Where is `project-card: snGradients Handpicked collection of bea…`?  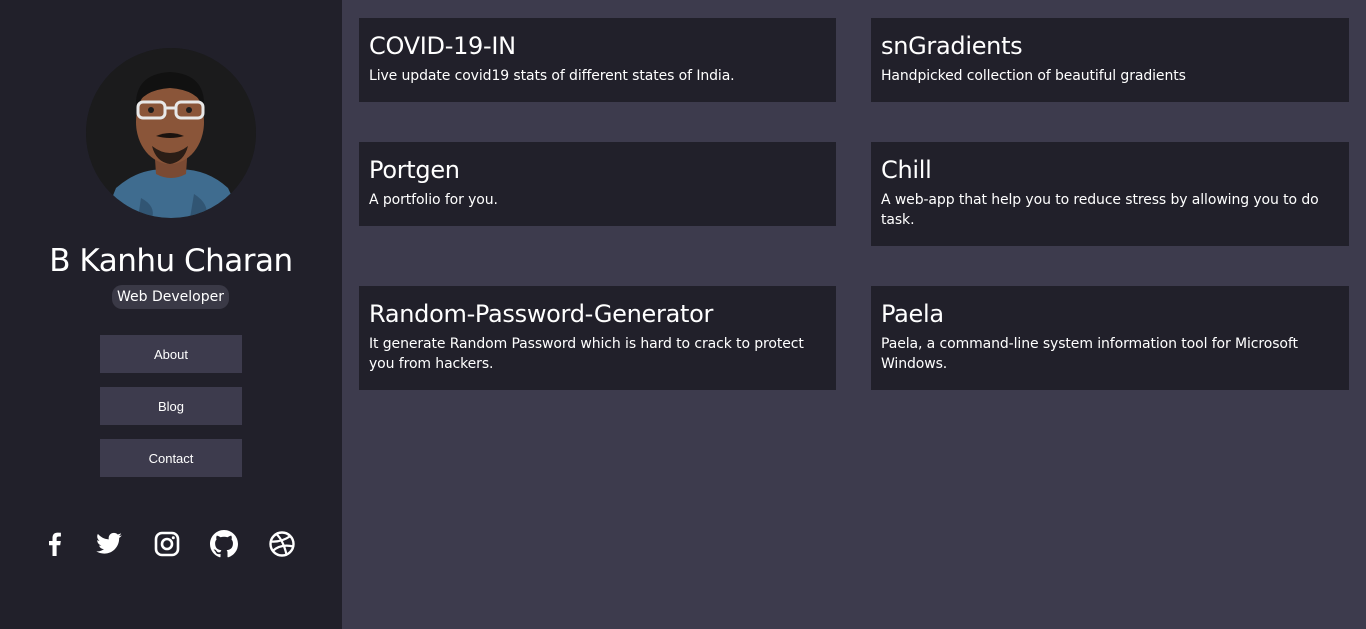 project-card: snGradients Handpicked collection of bea… is located at coordinates (1110, 60).